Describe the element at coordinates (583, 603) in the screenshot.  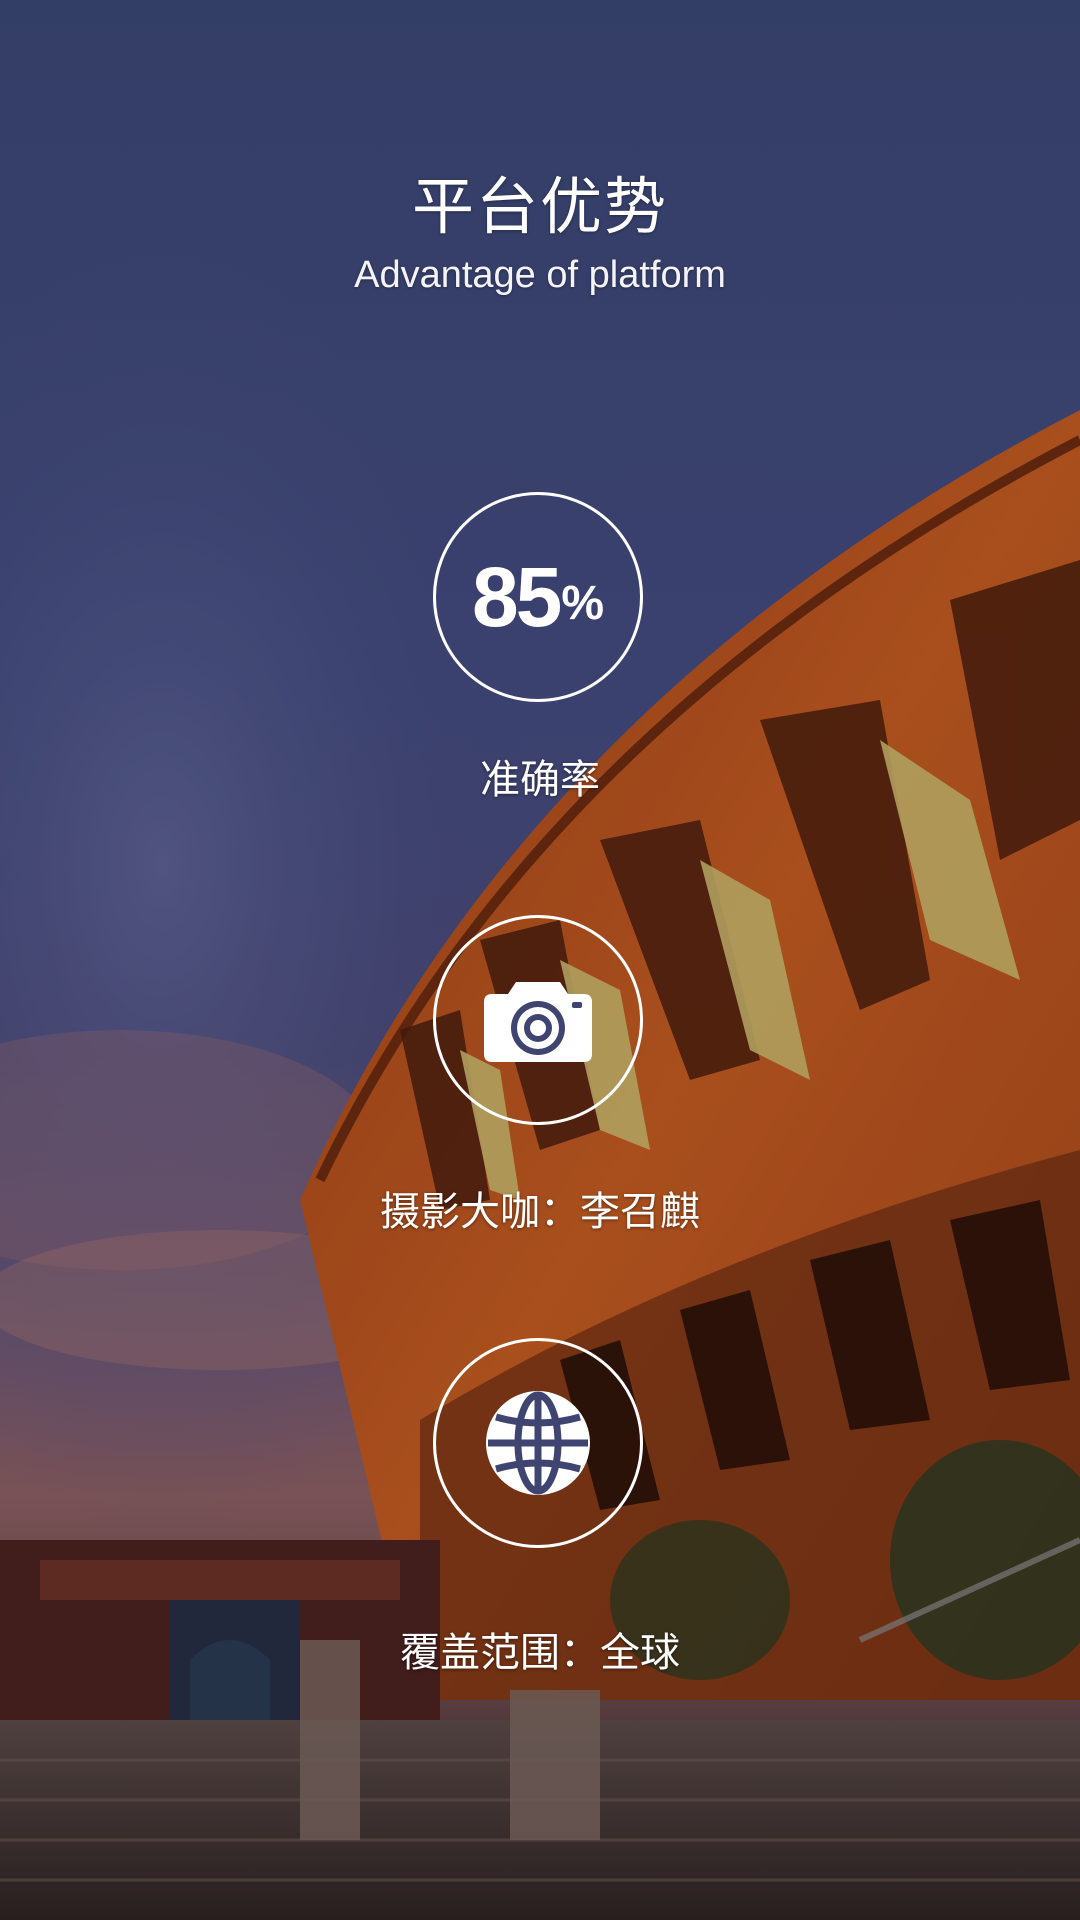
I see `accuracy-unit: %` at that location.